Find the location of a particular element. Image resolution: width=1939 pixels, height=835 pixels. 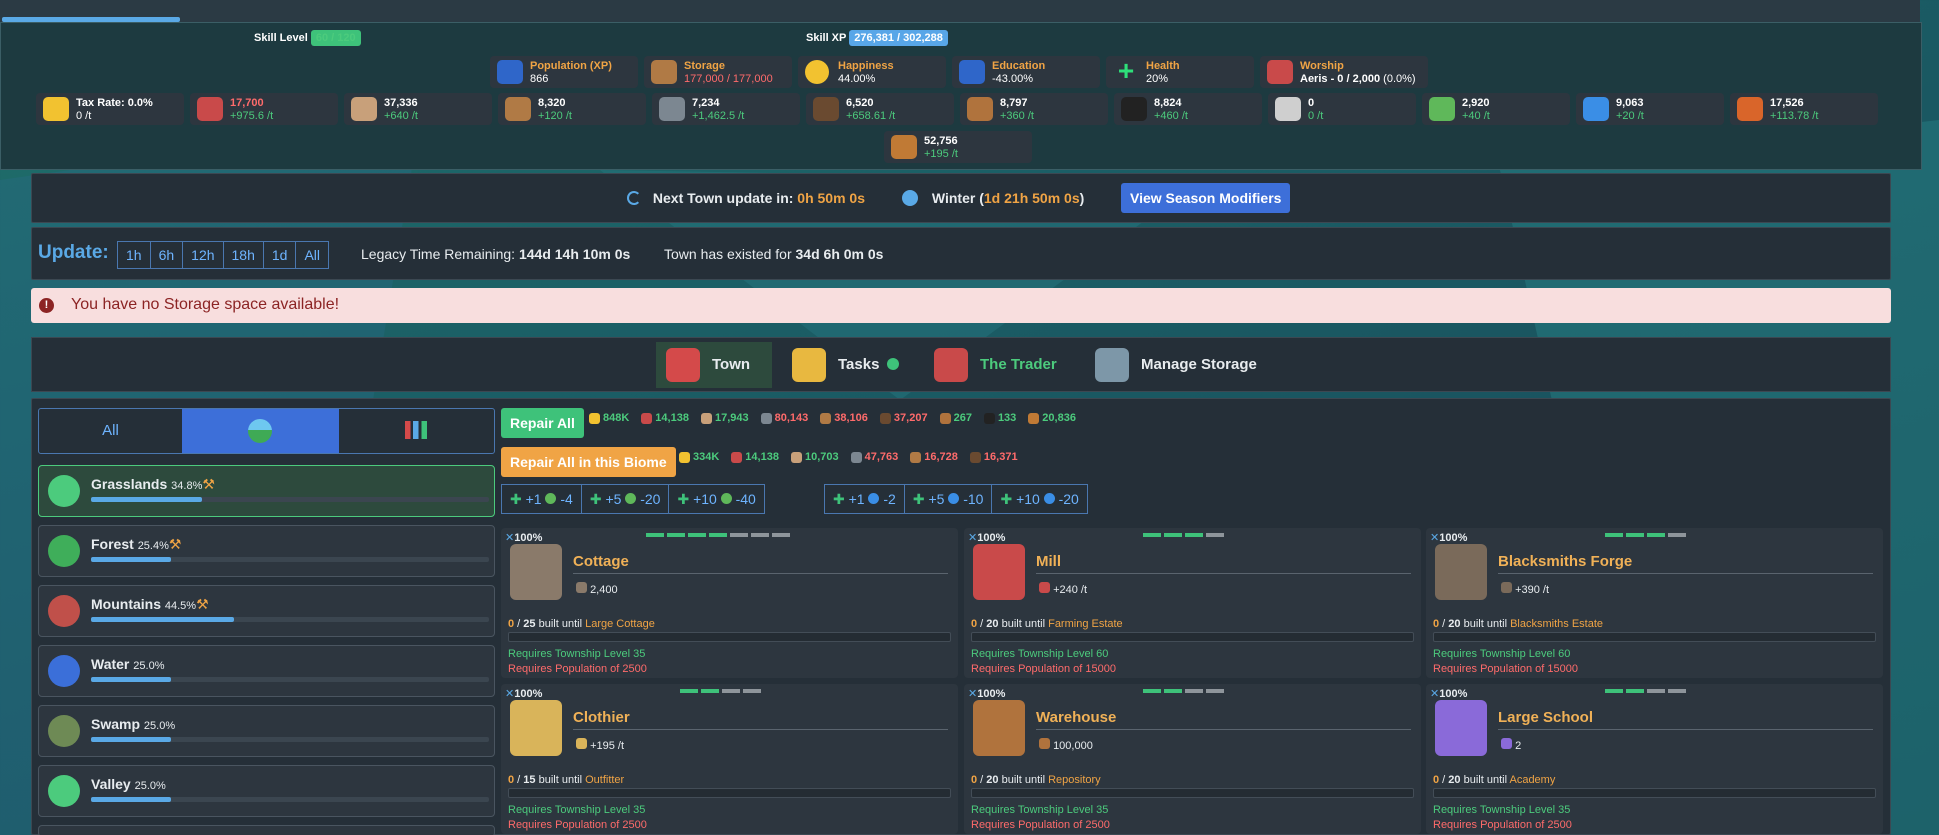

stat-happiness: Happiness 44.00% is located at coordinates (872, 72).